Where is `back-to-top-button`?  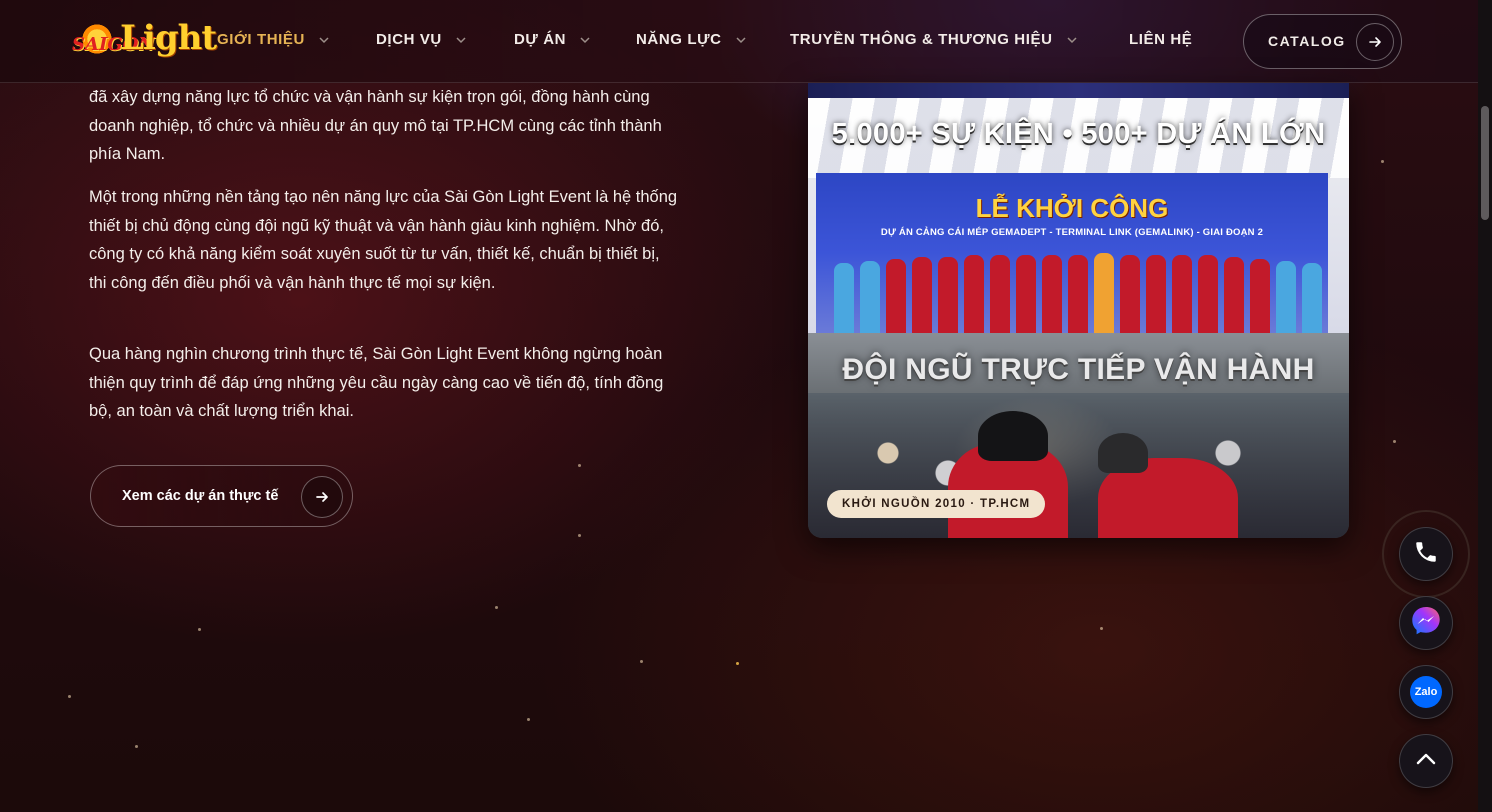 back-to-top-button is located at coordinates (1426, 761).